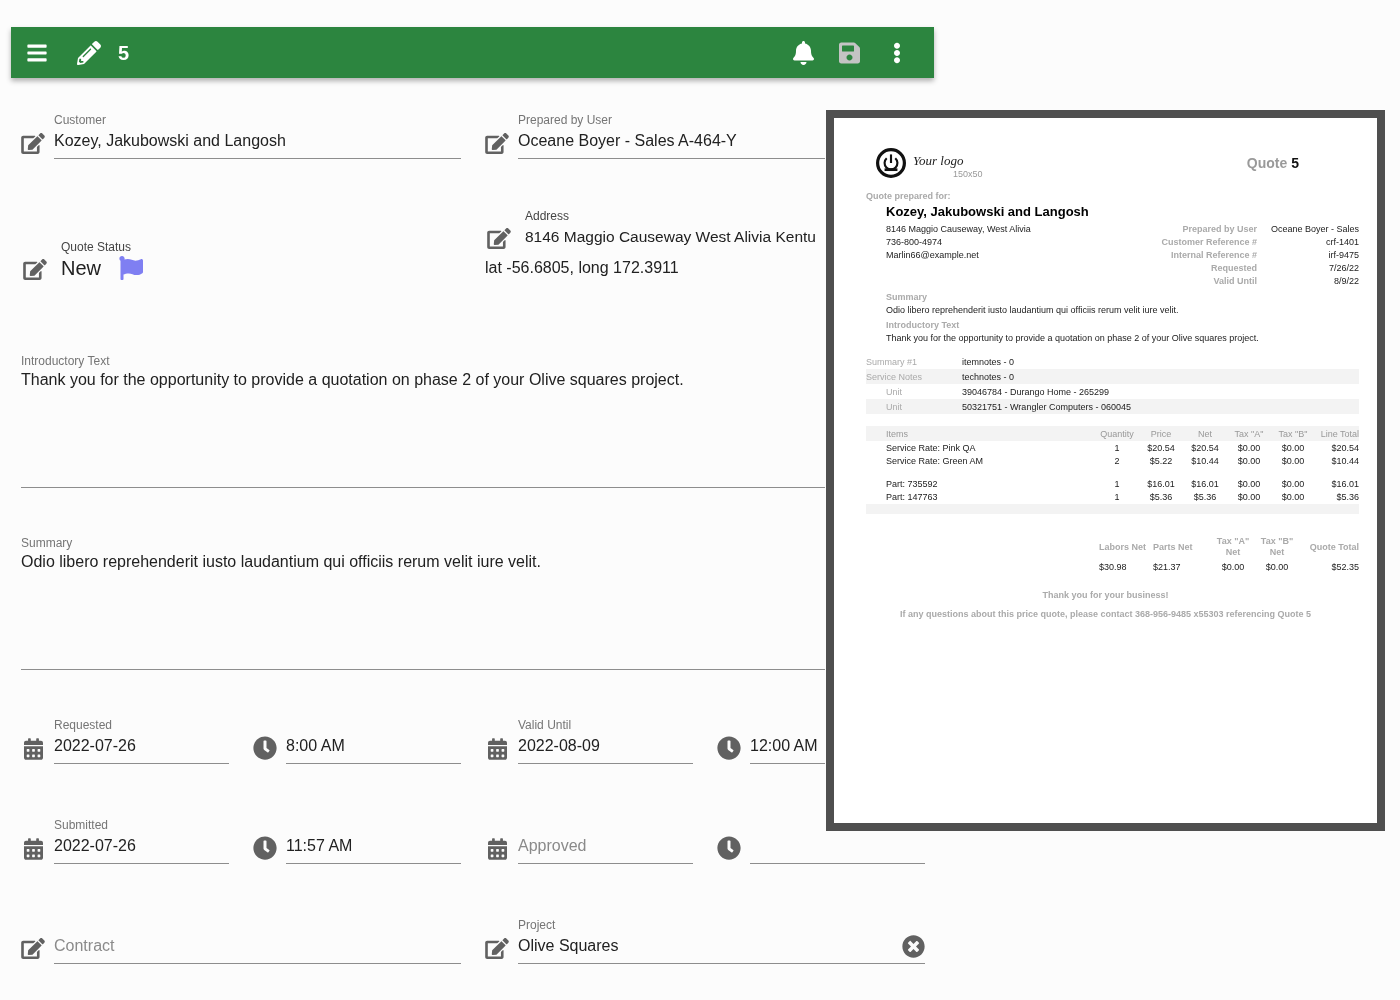 This screenshot has height=1000, width=1400. Describe the element at coordinates (1122, 547) in the screenshot. I see `total-header: Labors Net` at that location.